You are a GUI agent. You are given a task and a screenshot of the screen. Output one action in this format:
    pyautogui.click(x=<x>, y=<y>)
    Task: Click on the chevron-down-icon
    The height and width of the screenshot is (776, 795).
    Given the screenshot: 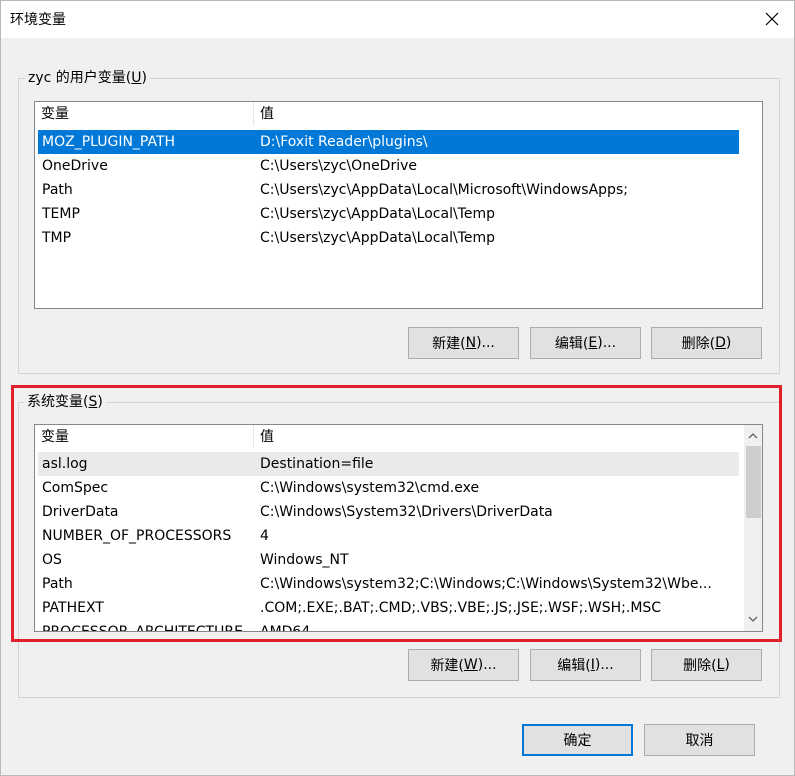 What is the action you would take?
    pyautogui.click(x=752, y=619)
    